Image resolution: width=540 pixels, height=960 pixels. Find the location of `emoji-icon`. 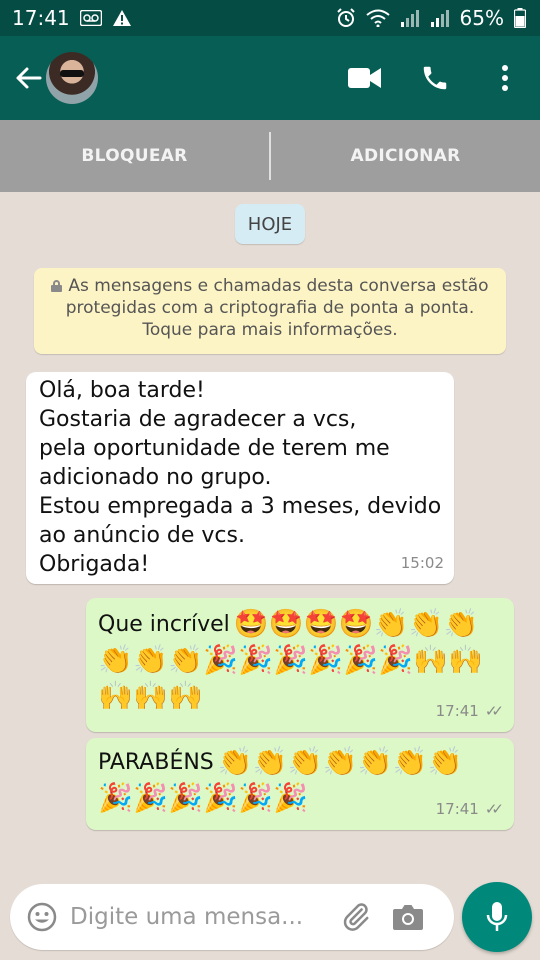

emoji-icon is located at coordinates (42, 917).